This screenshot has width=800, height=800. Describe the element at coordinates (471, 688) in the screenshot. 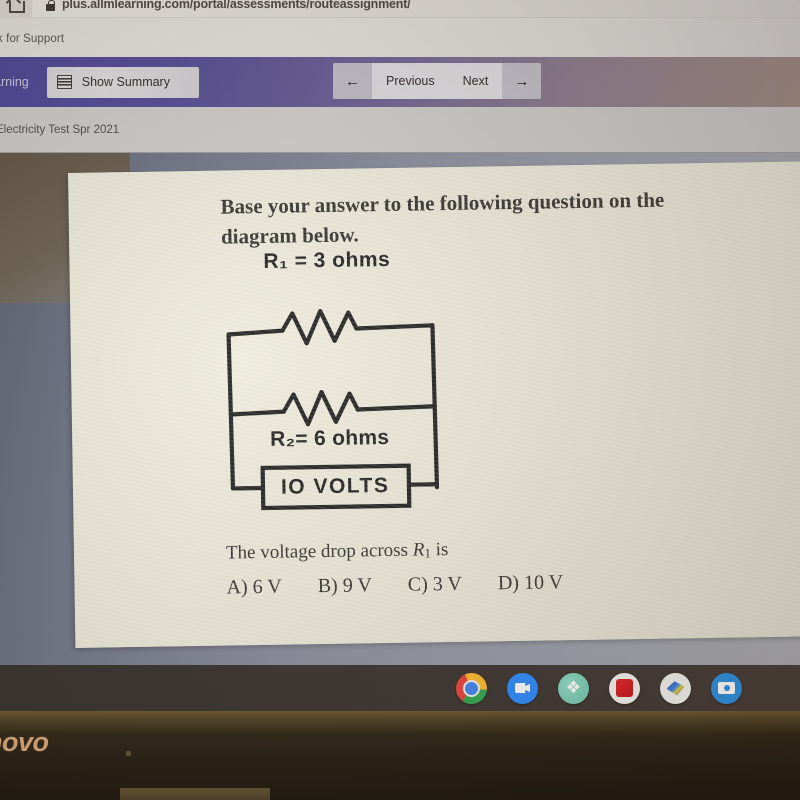

I see `chrome-icon` at that location.